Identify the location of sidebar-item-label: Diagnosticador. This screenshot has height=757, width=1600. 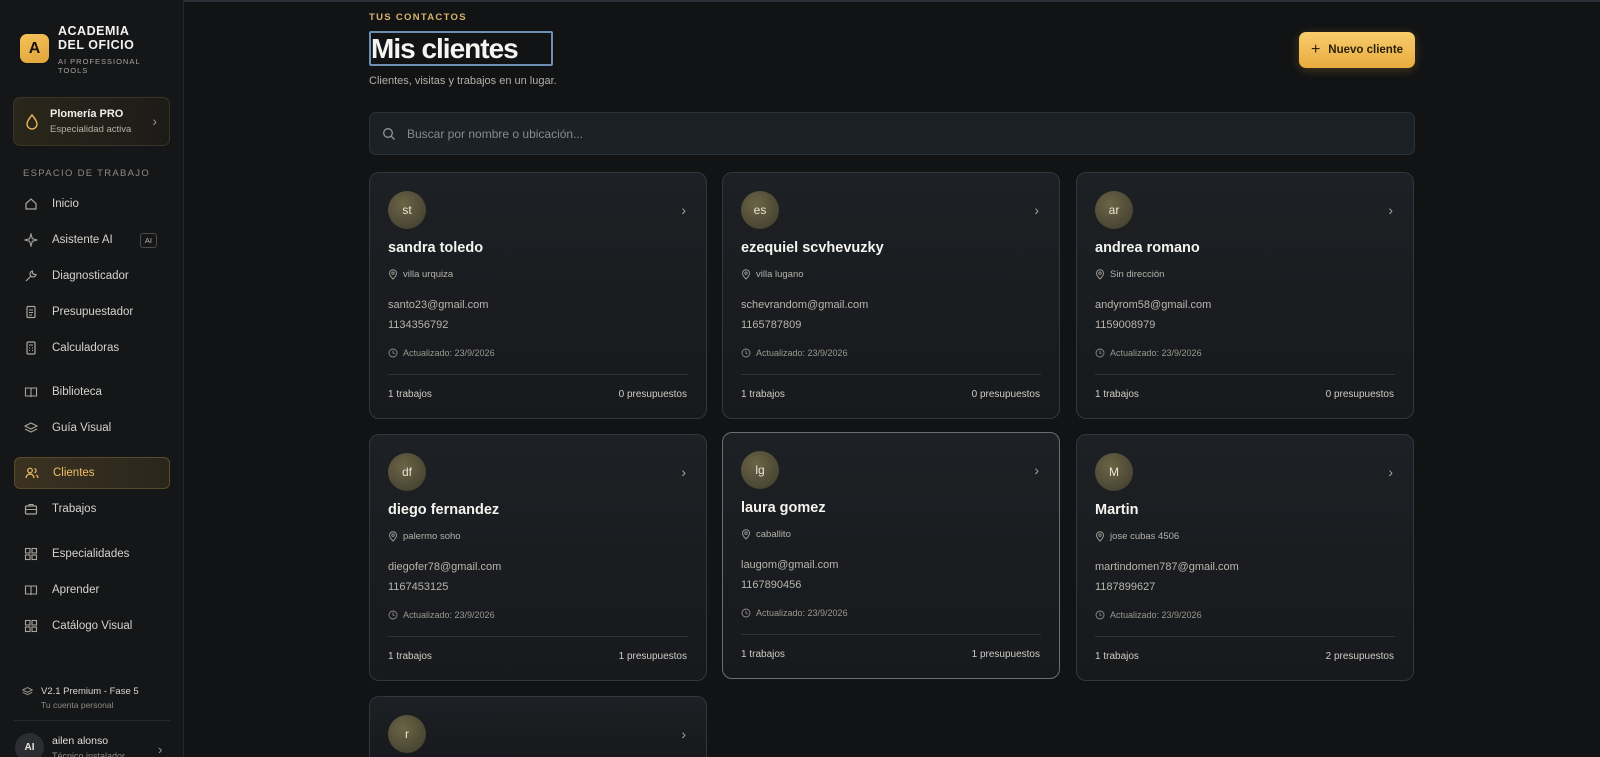
(90, 276).